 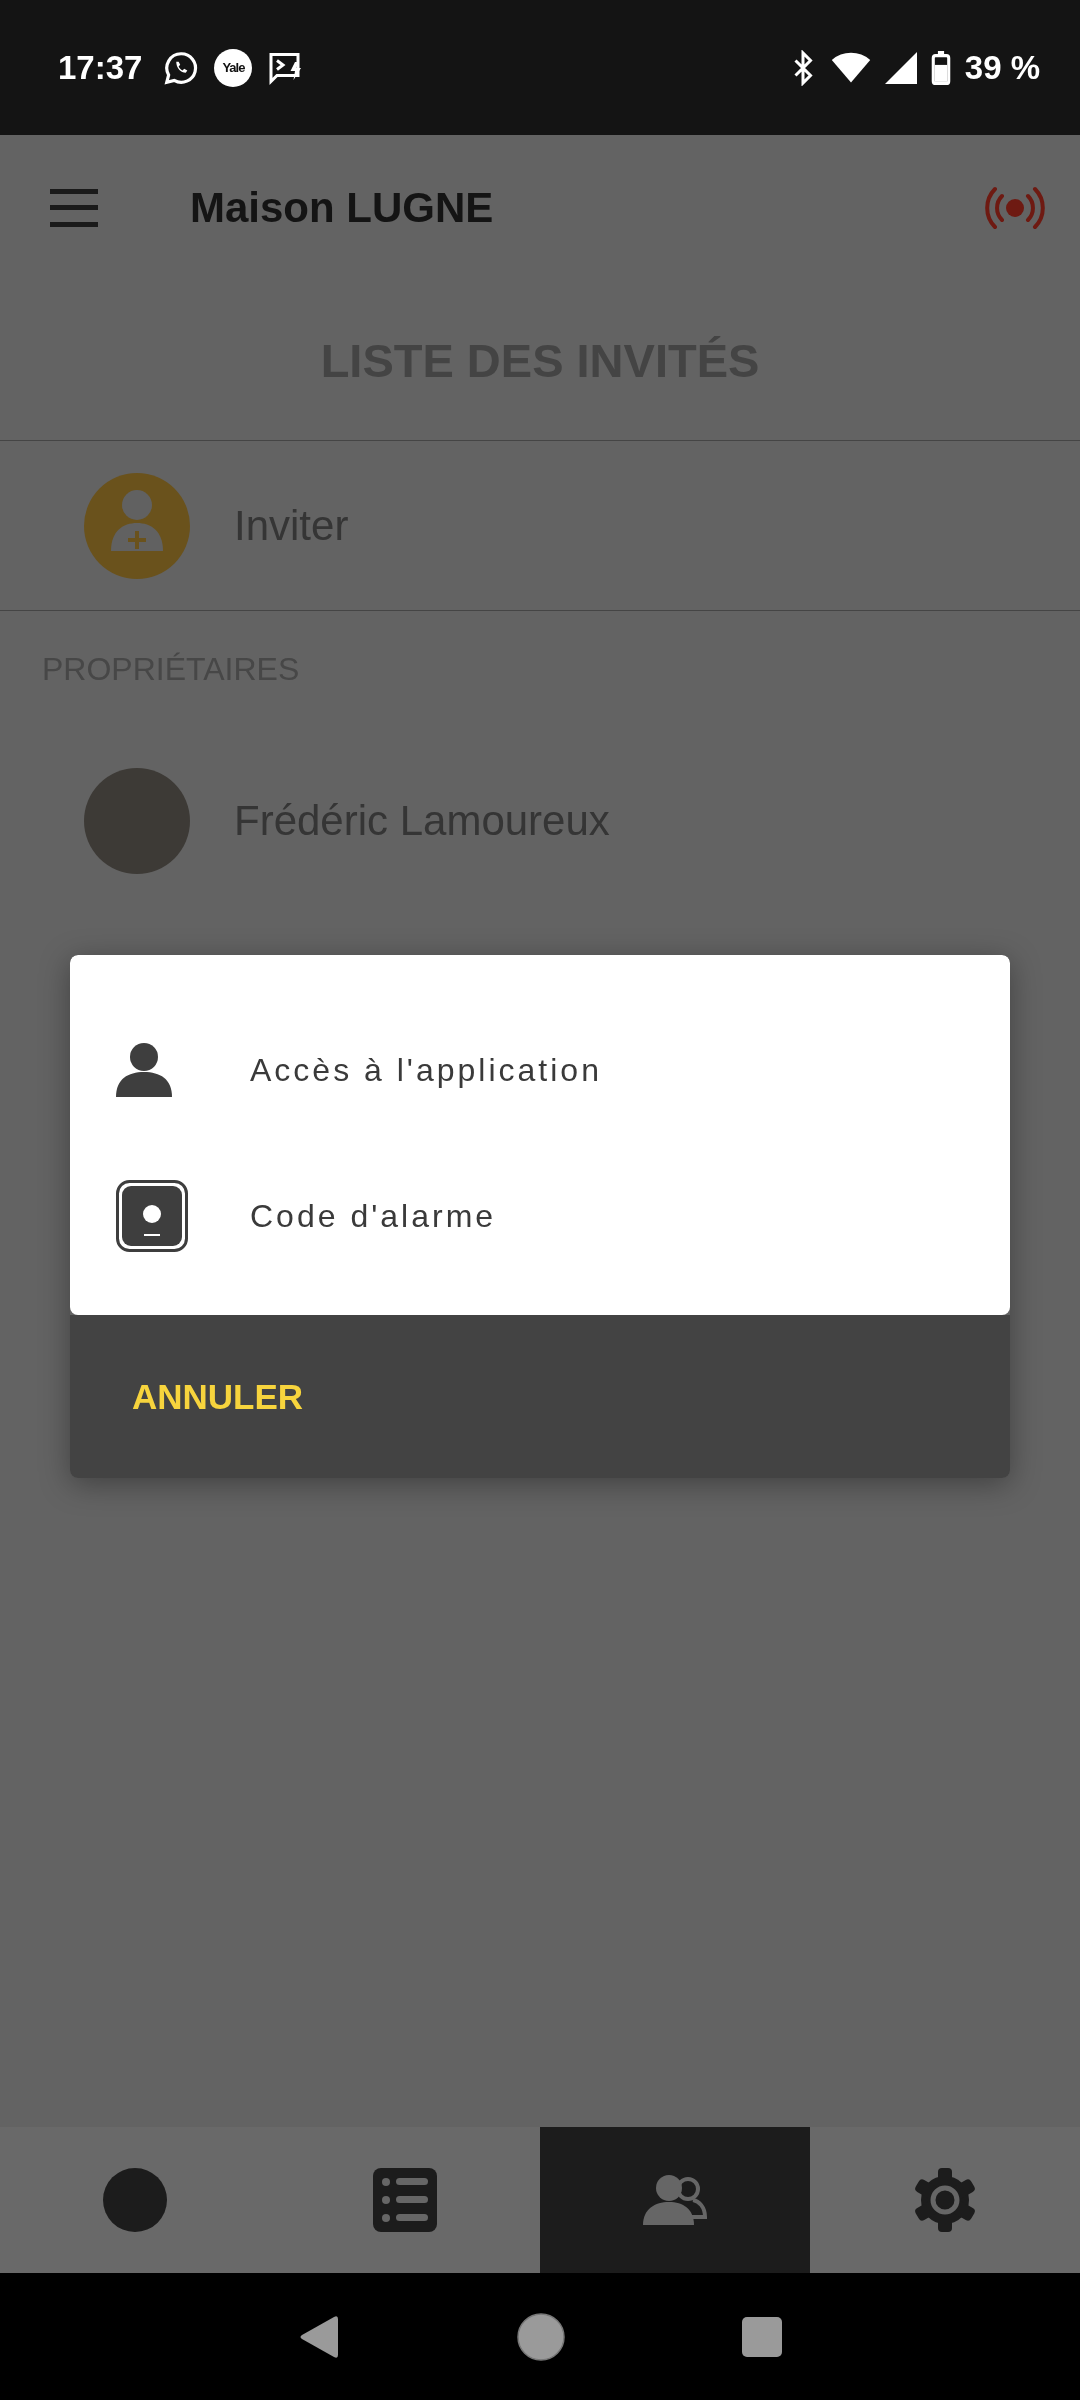 What do you see at coordinates (940, 67) in the screenshot?
I see `battery-icon` at bounding box center [940, 67].